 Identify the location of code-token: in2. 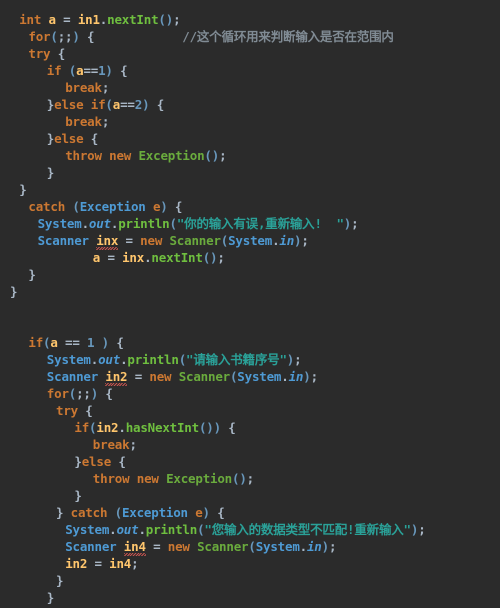
(107, 427).